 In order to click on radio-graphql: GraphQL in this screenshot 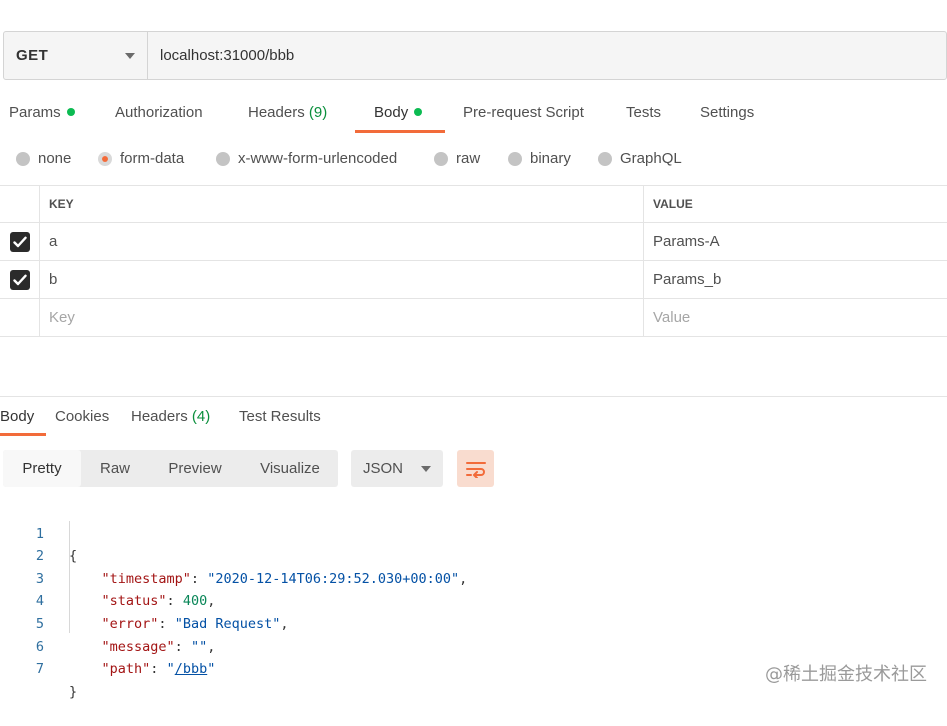, I will do `click(640, 158)`.